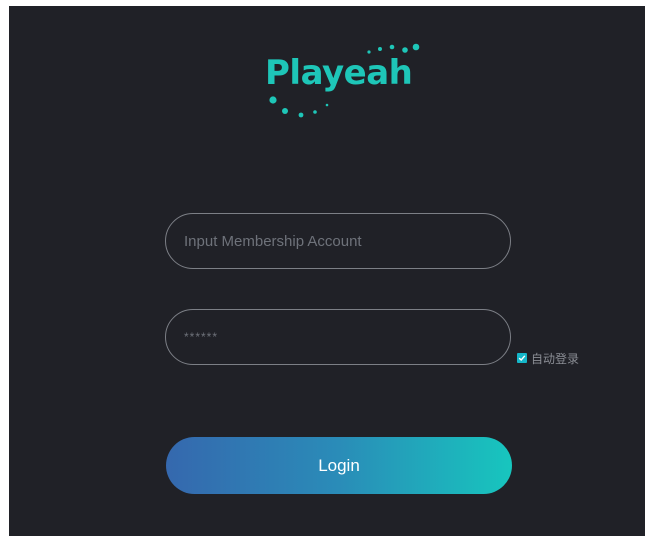  Describe the element at coordinates (339, 73) in the screenshot. I see `logo-text: Playeah` at that location.